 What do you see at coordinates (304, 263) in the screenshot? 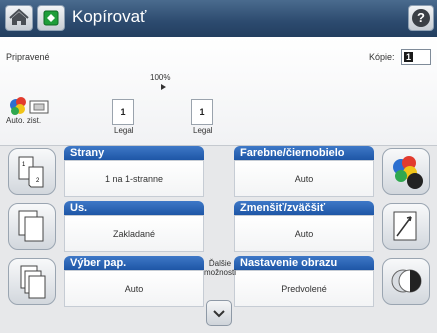
I see `image-adjust-title: Nastavenie obrazu` at bounding box center [304, 263].